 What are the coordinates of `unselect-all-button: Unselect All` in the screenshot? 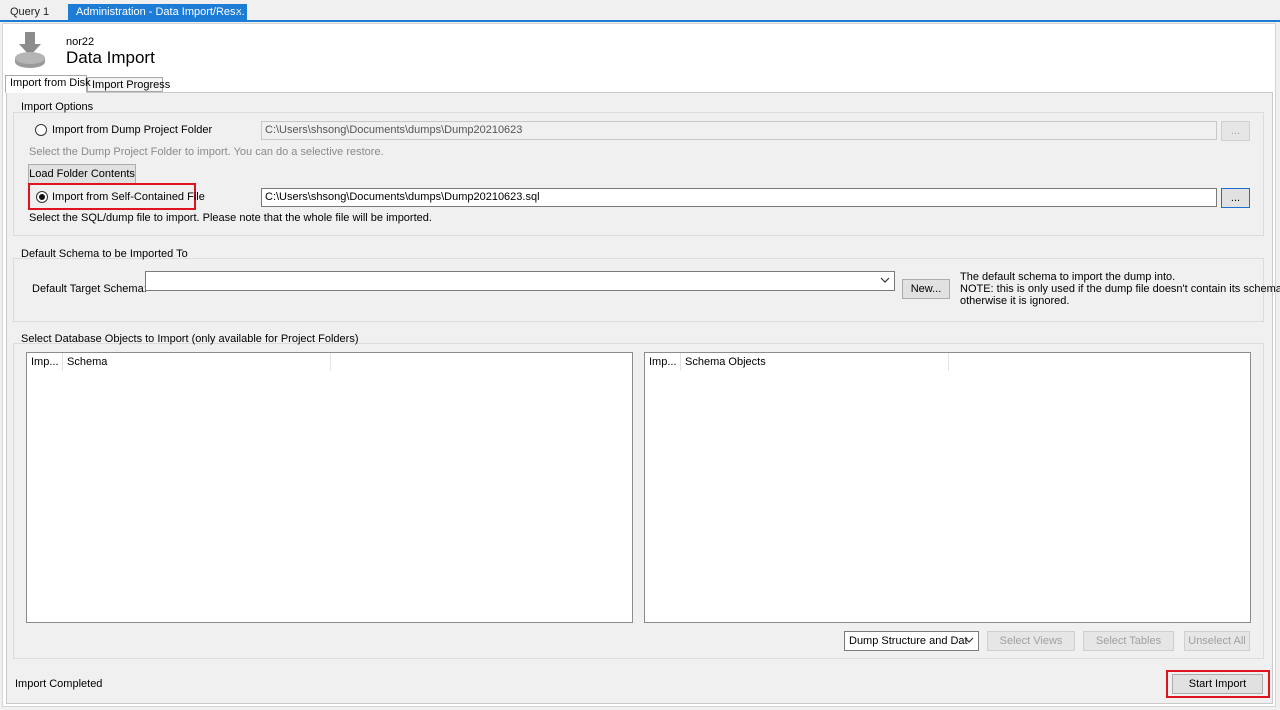 It's located at (1217, 641).